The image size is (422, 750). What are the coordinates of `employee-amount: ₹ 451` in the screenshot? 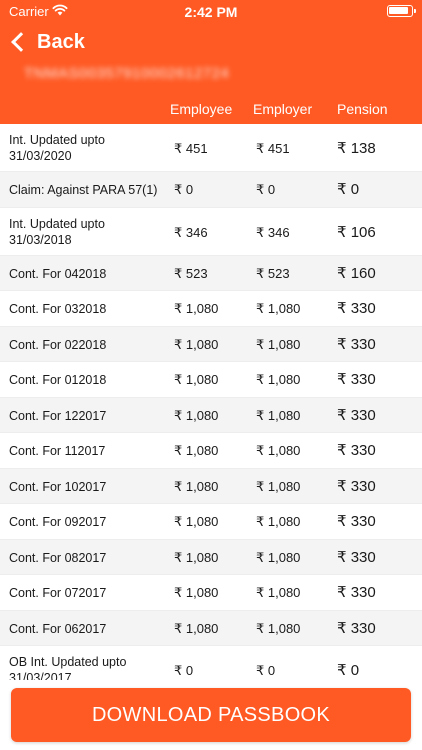 It's located at (191, 148).